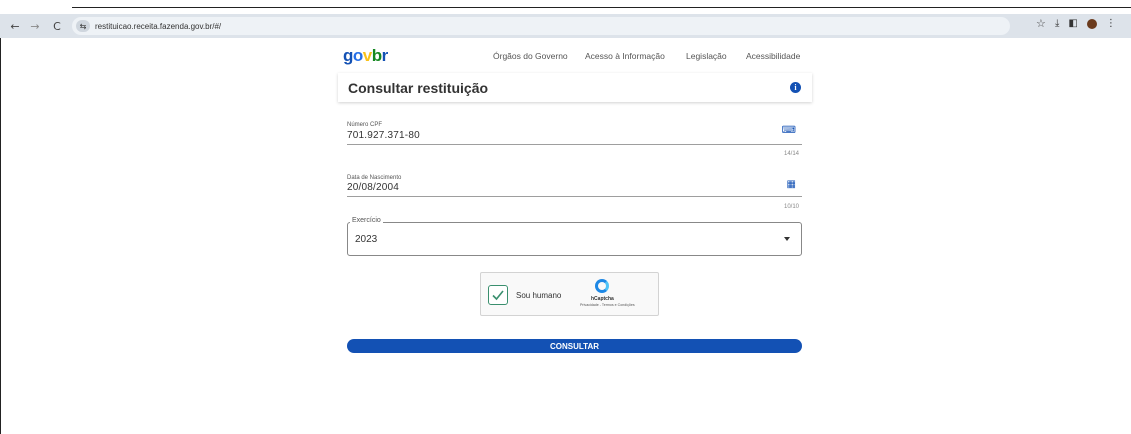 The image size is (1131, 434). I want to click on exercicio-label: Exercício, so click(366, 220).